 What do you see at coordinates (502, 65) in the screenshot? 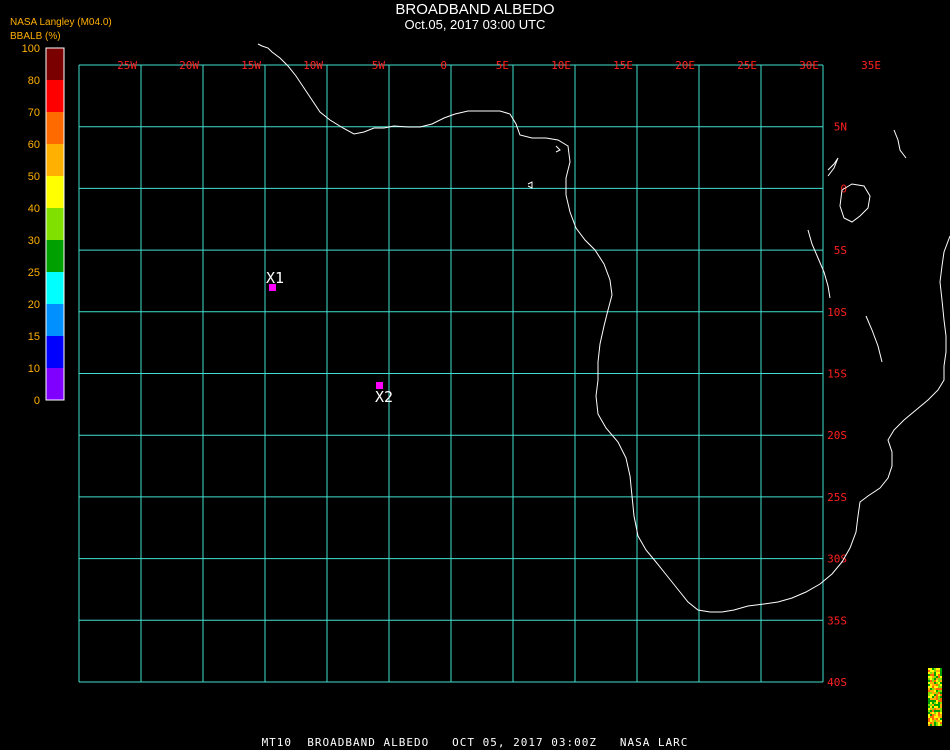
I see `longitude-label: 5E` at bounding box center [502, 65].